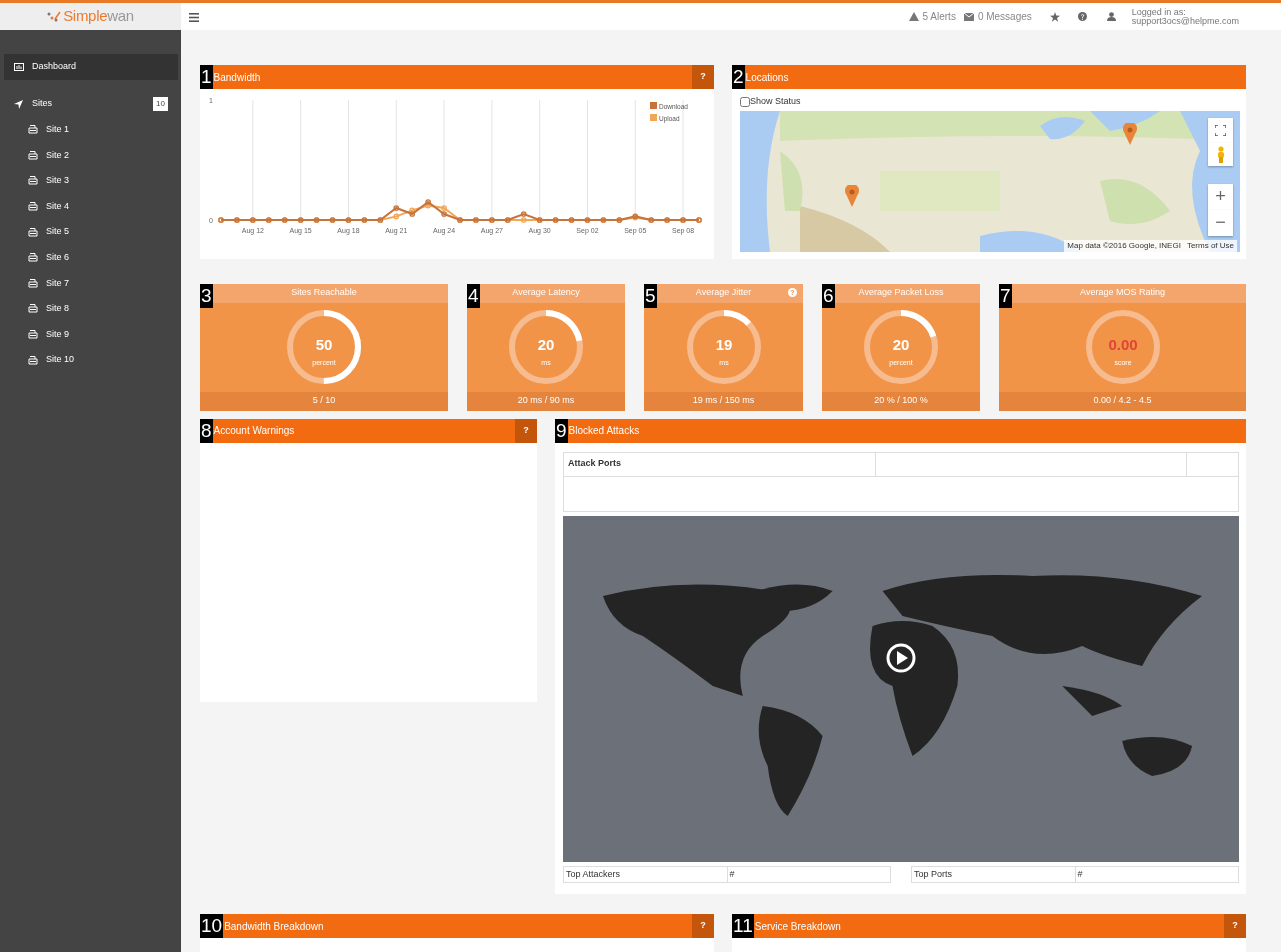 The image size is (1281, 952). What do you see at coordinates (797, 926) in the screenshot?
I see `panel-title: Service Breakdown` at bounding box center [797, 926].